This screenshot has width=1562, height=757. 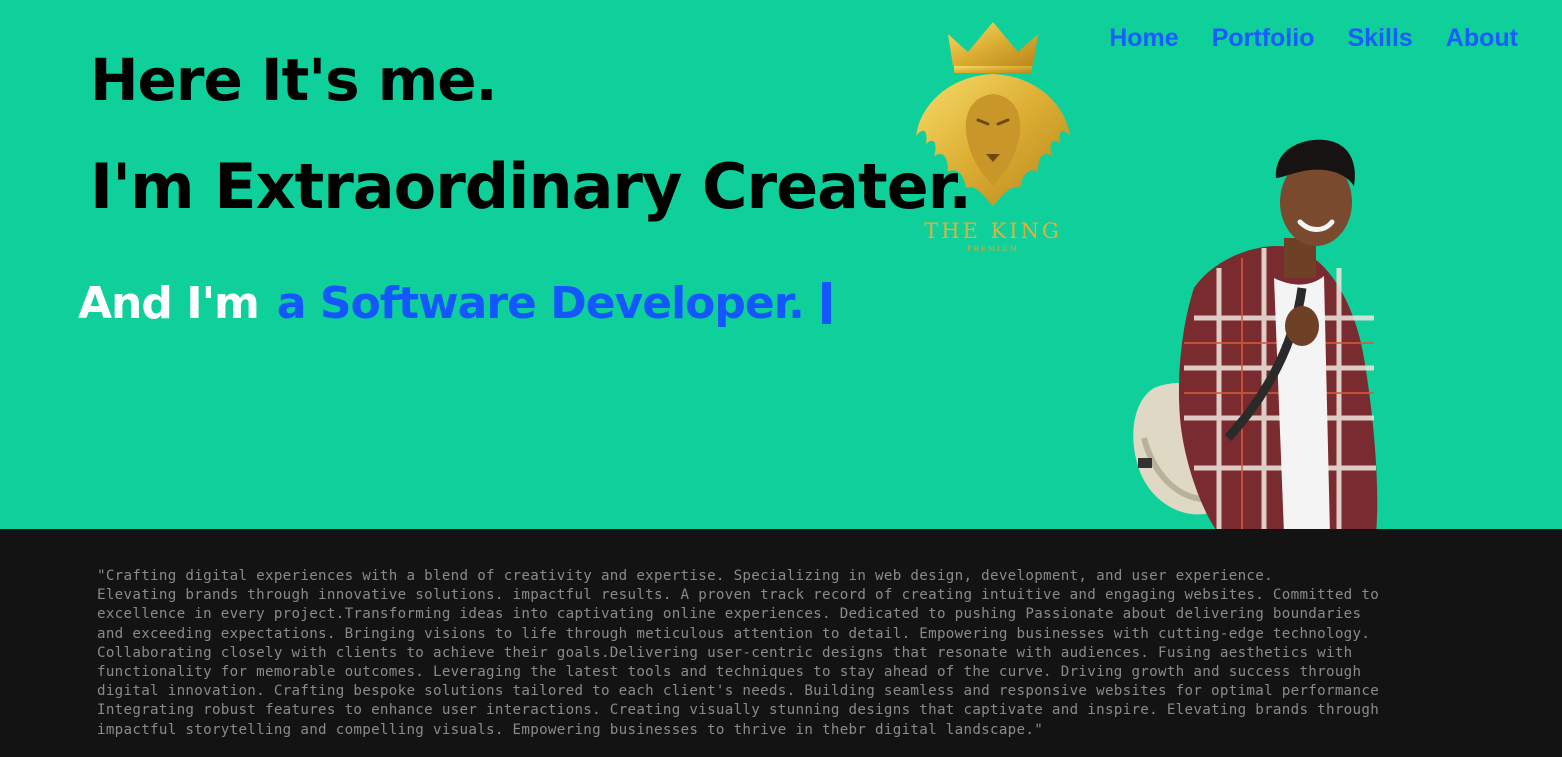 I want to click on role-line: And I'm a Software Developer., so click(x=454, y=303).